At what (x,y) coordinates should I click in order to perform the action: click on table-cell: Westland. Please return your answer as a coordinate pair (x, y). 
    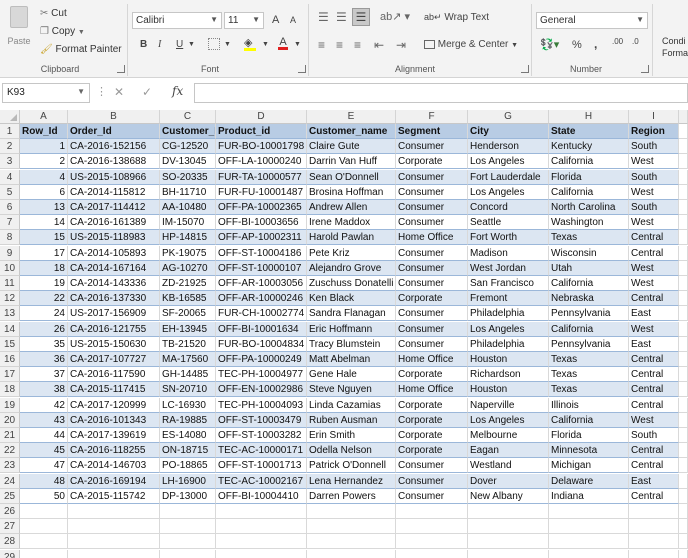
    Looking at the image, I should click on (508, 466).